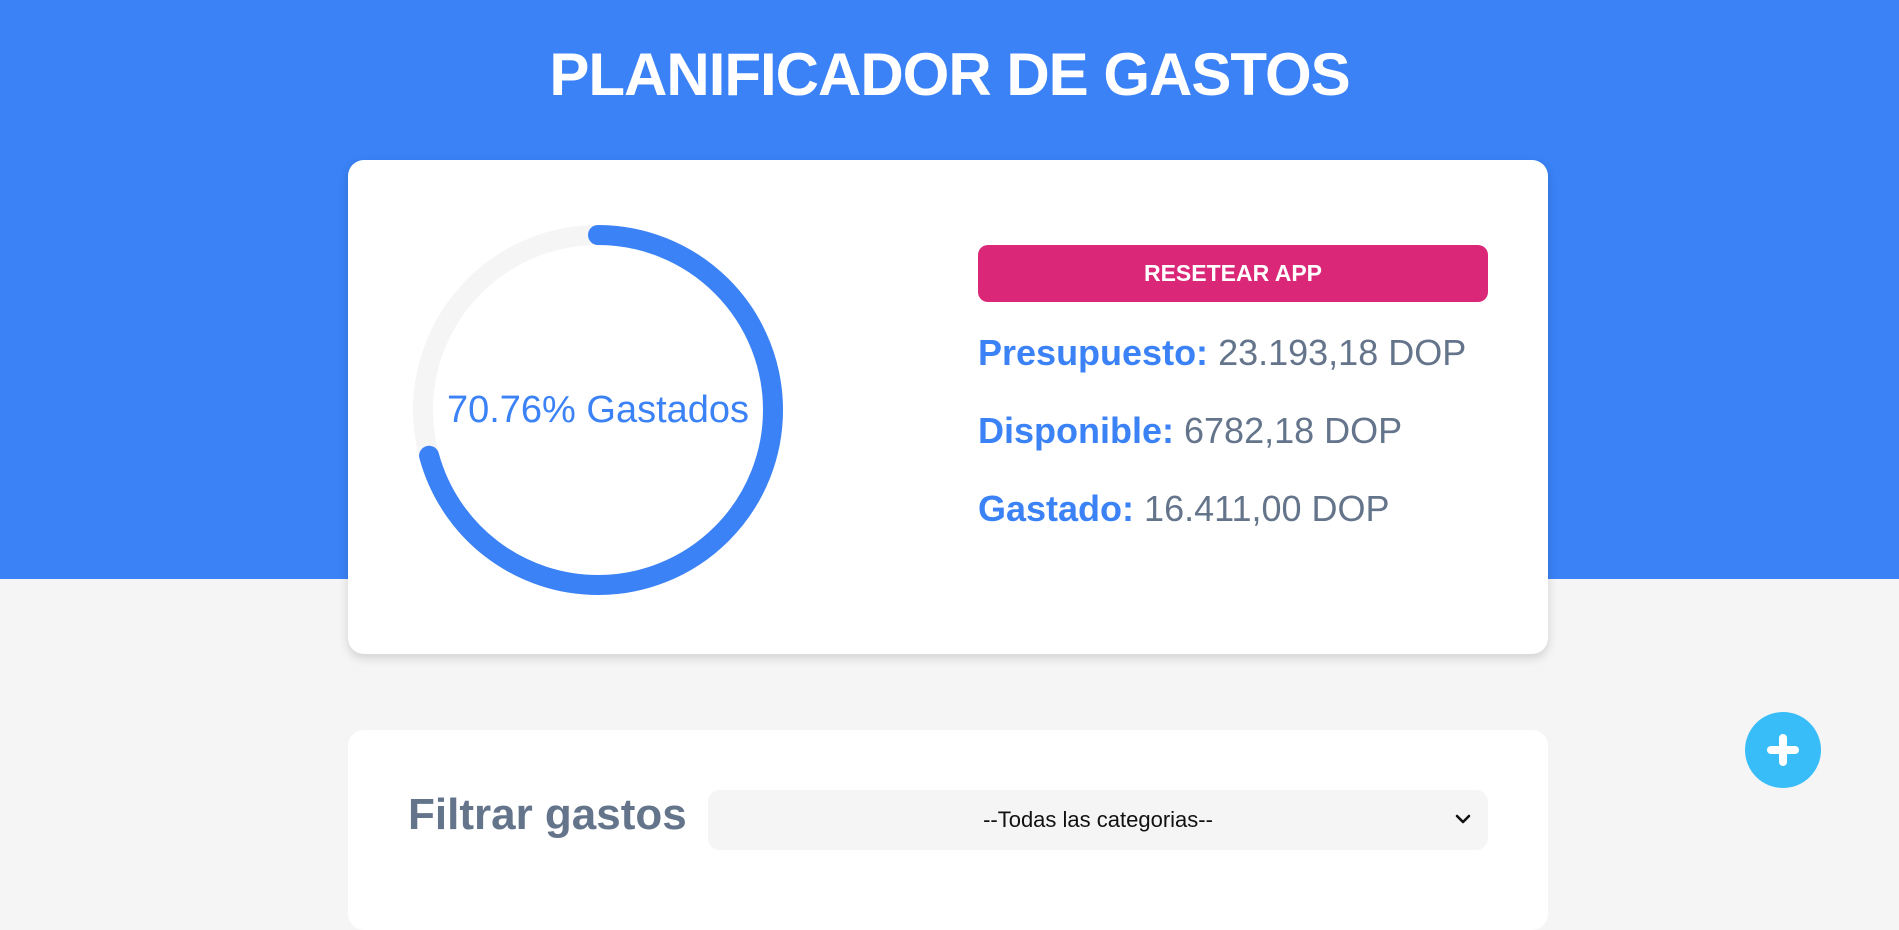 The image size is (1899, 930). What do you see at coordinates (1076, 430) in the screenshot?
I see `stat-available-label: Disponible:` at bounding box center [1076, 430].